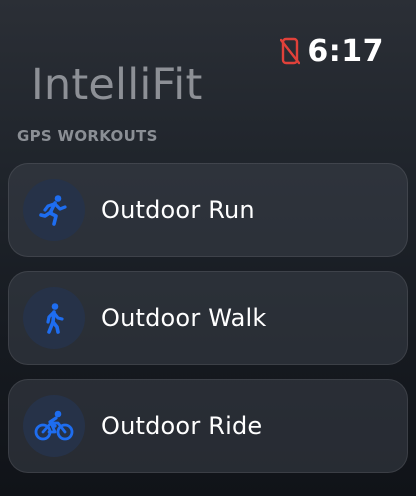  I want to click on phone-disconnected-icon, so click(290, 51).